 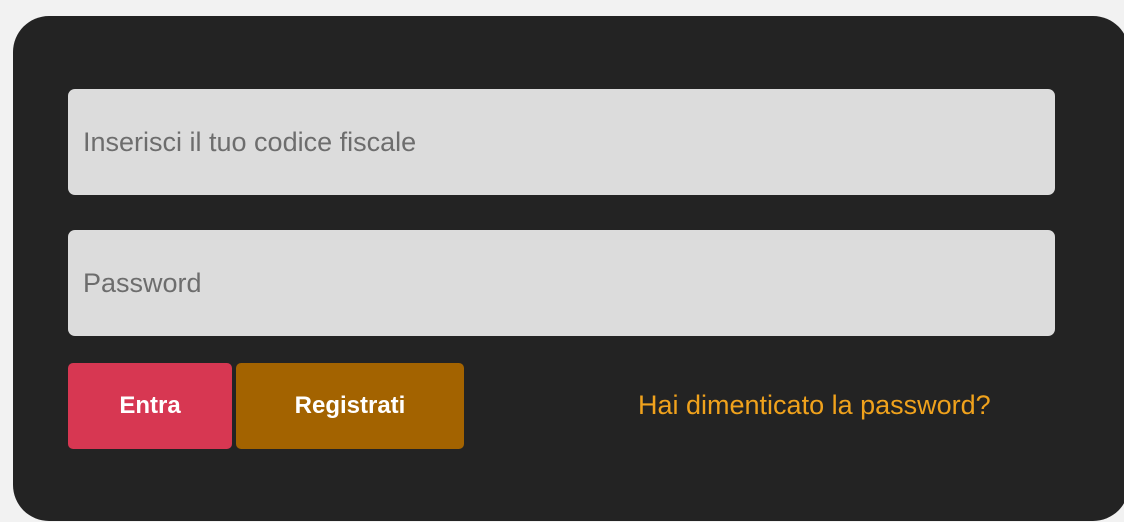 What do you see at coordinates (150, 406) in the screenshot?
I see `entra-button: Entra` at bounding box center [150, 406].